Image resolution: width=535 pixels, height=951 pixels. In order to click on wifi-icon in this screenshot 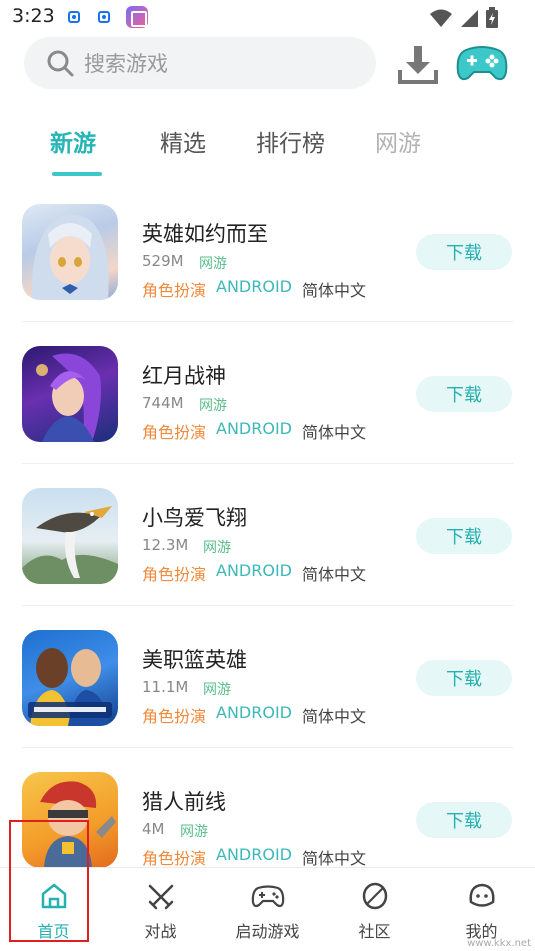, I will do `click(441, 18)`.